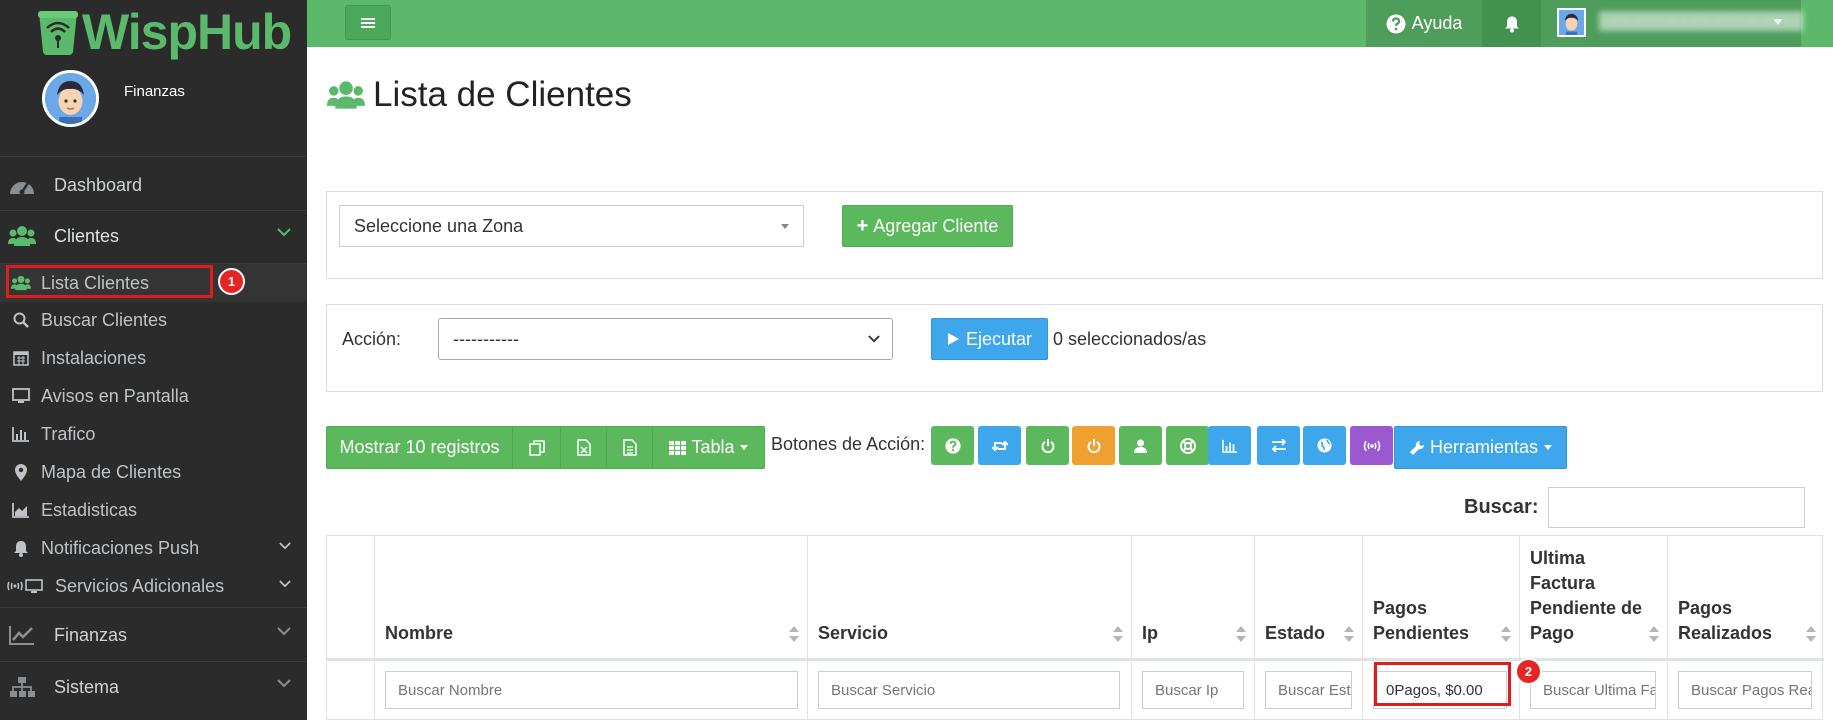 The height and width of the screenshot is (720, 1833). I want to click on power-off-action-button, so click(1093, 445).